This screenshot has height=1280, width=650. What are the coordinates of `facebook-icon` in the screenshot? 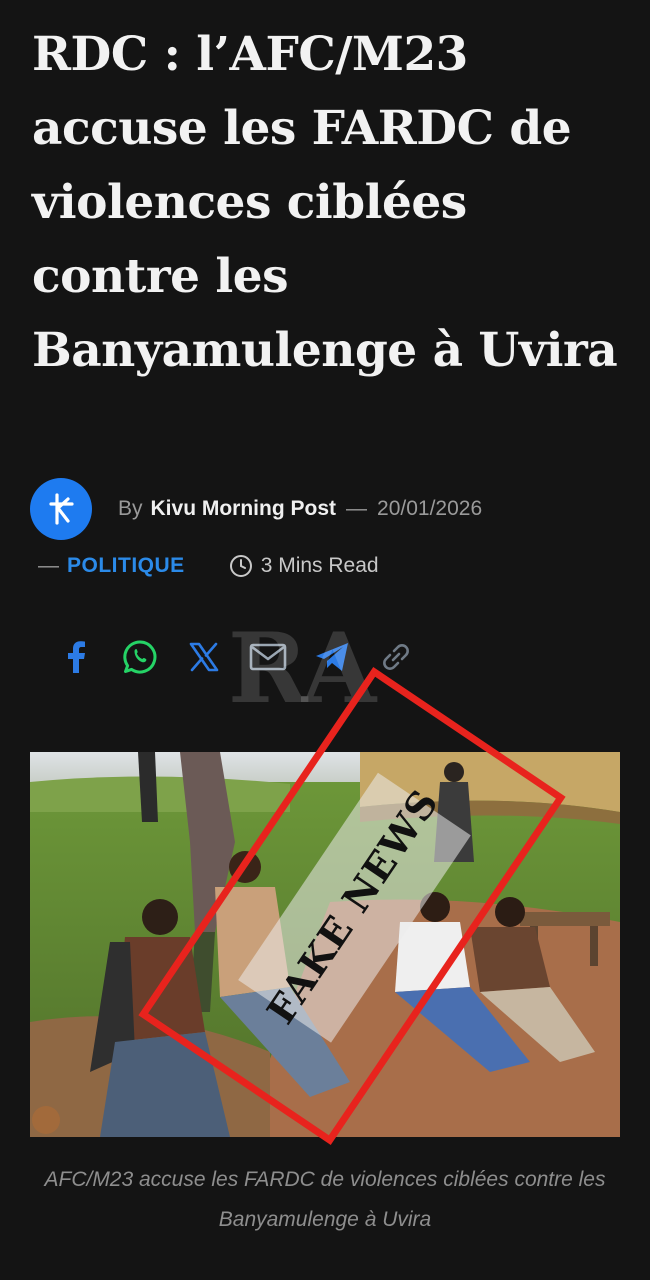 It's located at (76, 657).